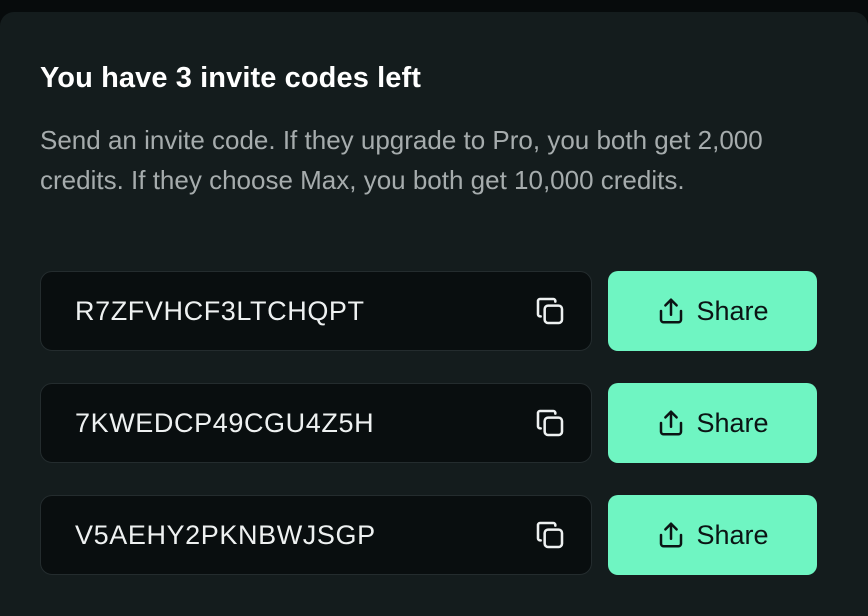 The width and height of the screenshot is (868, 616). I want to click on invite-code-row: 7KWEDCP49CGU4Z5H Share, so click(428, 423).